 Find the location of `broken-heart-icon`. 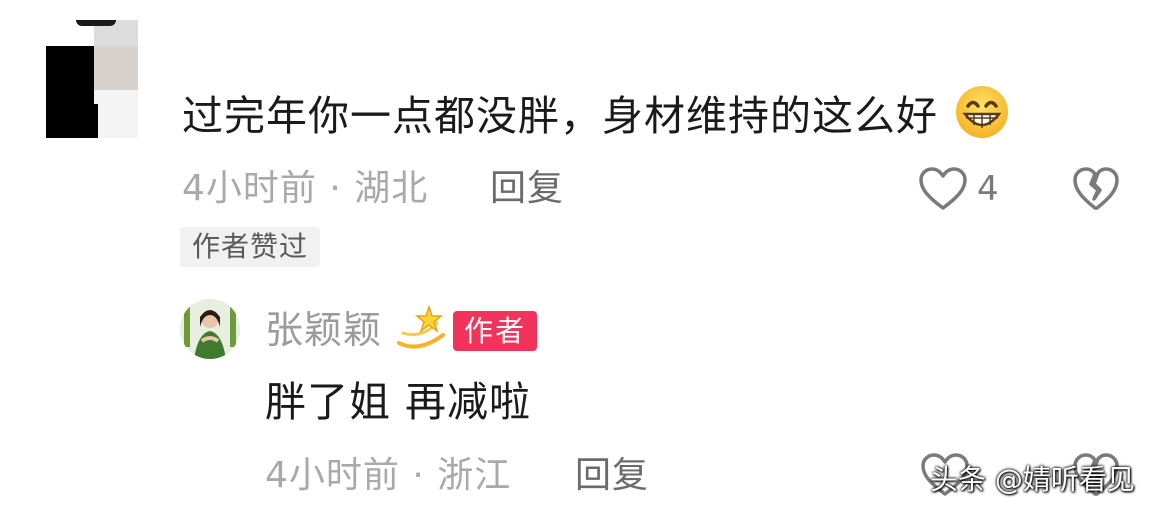

broken-heart-icon is located at coordinates (1096, 189).